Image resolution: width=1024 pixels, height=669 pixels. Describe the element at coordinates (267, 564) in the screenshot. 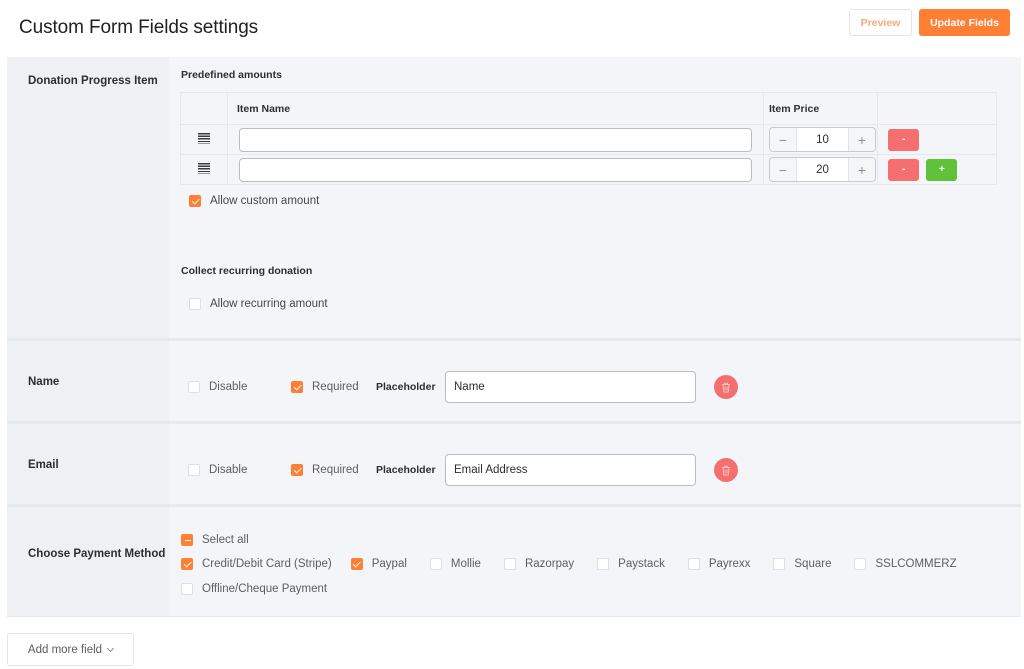

I see `checkbox-label: Credit/Debit Card (Stripe)` at that location.